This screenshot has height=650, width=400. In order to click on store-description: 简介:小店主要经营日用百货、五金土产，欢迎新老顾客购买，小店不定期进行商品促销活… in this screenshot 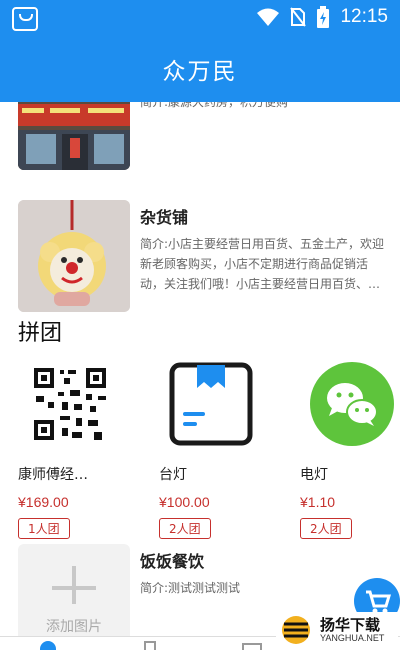, I will do `click(262, 264)`.